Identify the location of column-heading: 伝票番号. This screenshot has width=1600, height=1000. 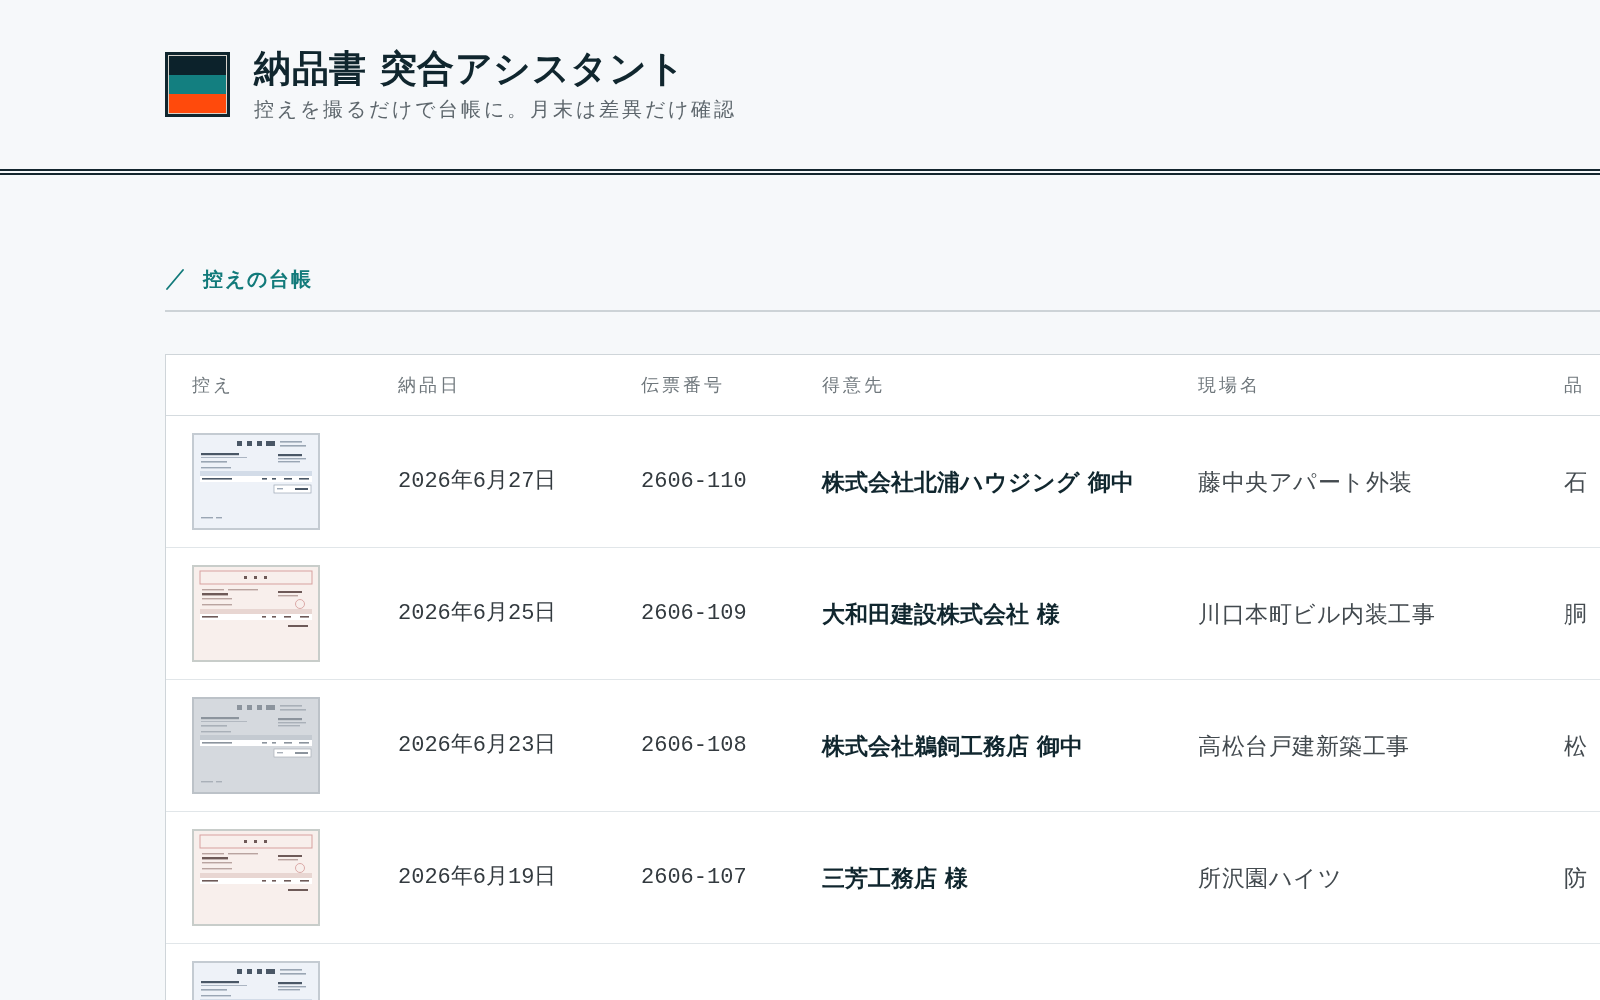
(683, 385).